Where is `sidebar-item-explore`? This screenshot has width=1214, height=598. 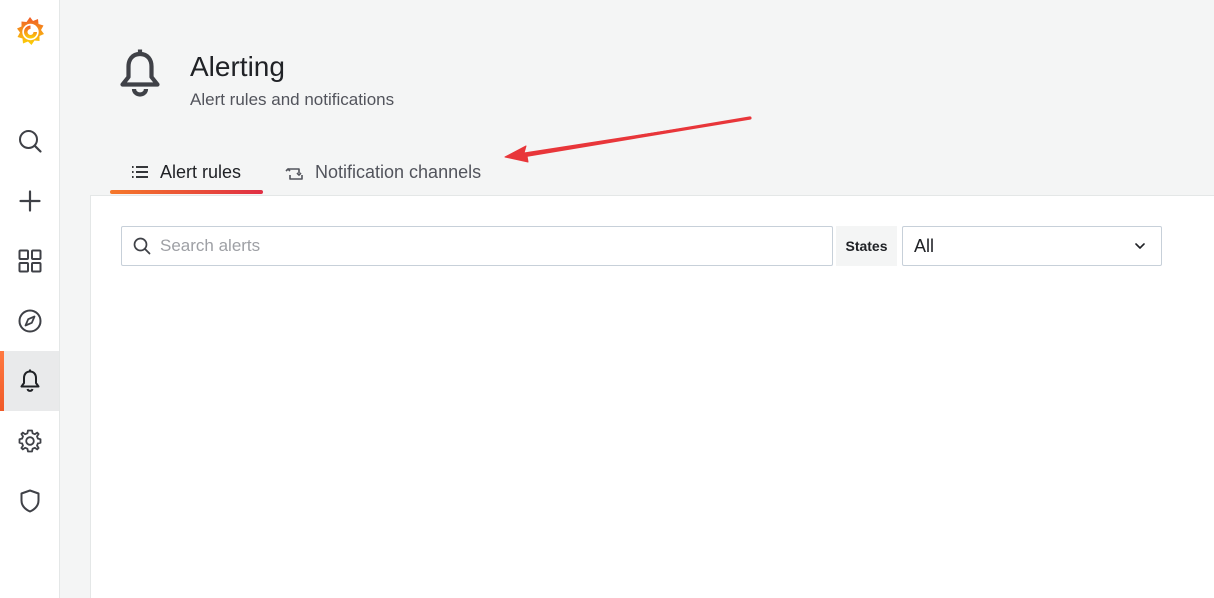
sidebar-item-explore is located at coordinates (29, 321).